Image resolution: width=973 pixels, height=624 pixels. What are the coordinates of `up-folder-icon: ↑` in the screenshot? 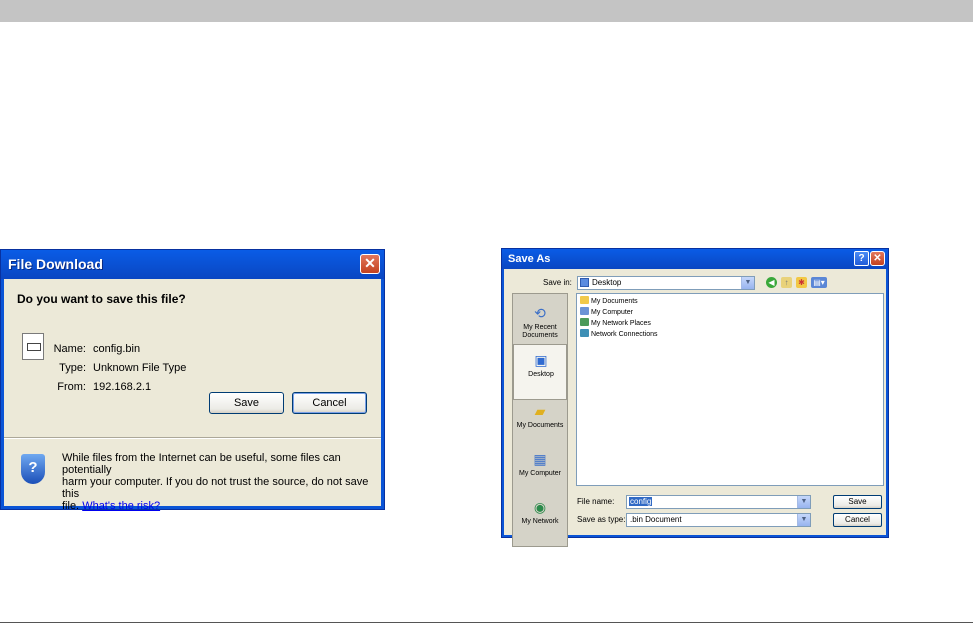 It's located at (786, 282).